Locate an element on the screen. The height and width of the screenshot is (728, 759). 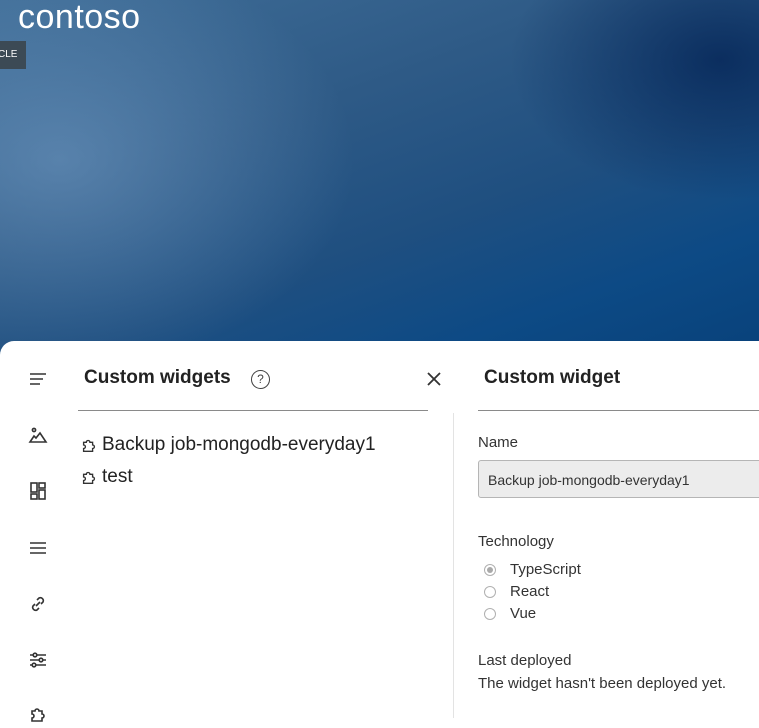
name-label: Name is located at coordinates (498, 442).